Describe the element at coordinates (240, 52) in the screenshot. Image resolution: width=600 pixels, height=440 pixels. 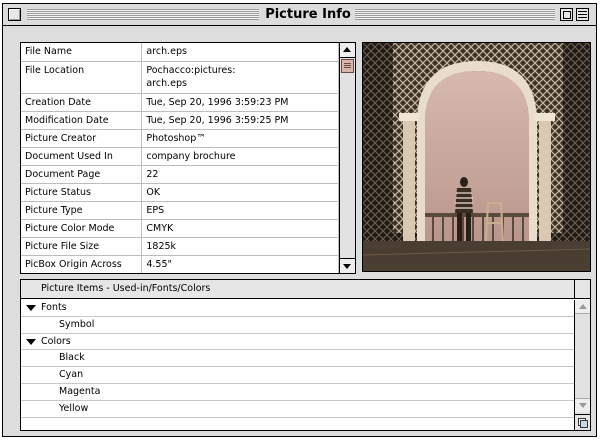
I see `row-value: arch.eps` at that location.